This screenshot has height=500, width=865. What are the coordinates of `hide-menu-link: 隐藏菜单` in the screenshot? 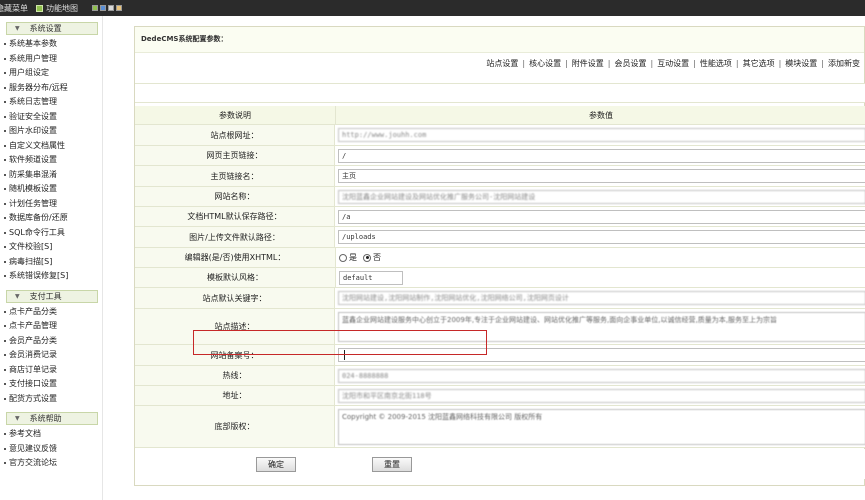 It's located at (14, 8).